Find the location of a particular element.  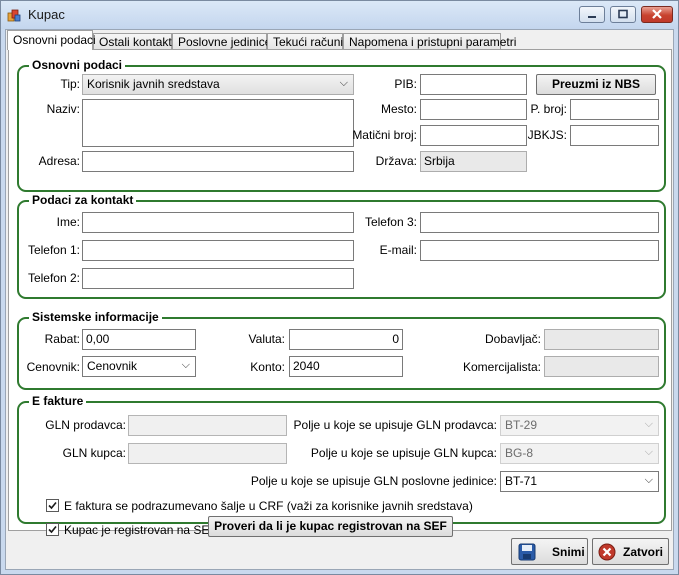

valuta-input: 0 is located at coordinates (346, 339).